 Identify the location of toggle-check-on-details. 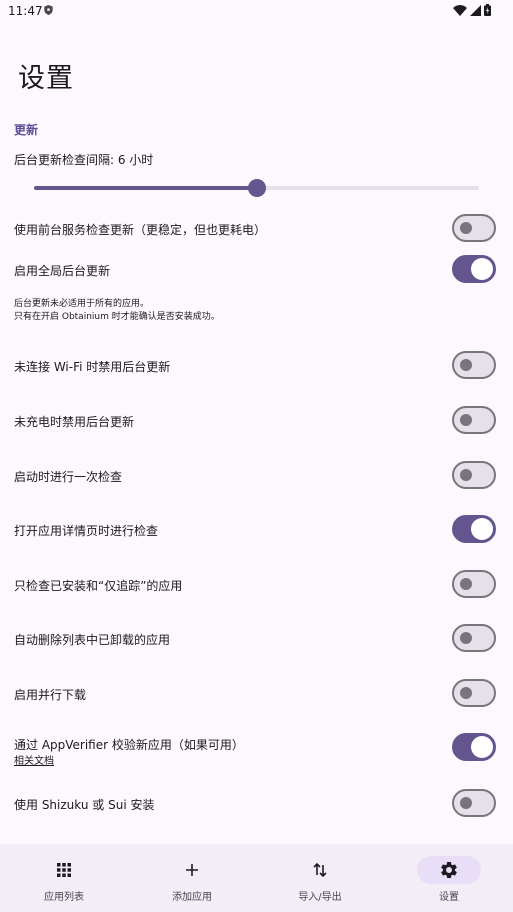
(474, 529).